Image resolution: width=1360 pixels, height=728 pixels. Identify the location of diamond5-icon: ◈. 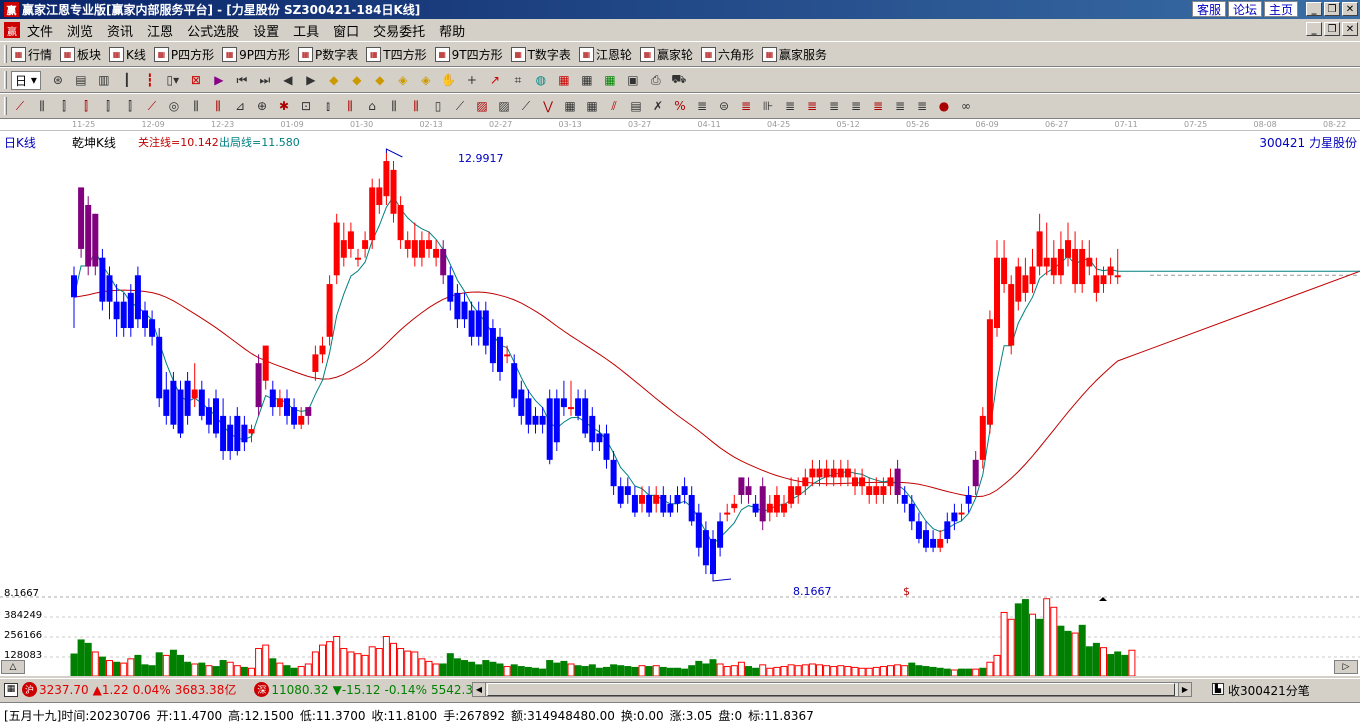
(426, 80).